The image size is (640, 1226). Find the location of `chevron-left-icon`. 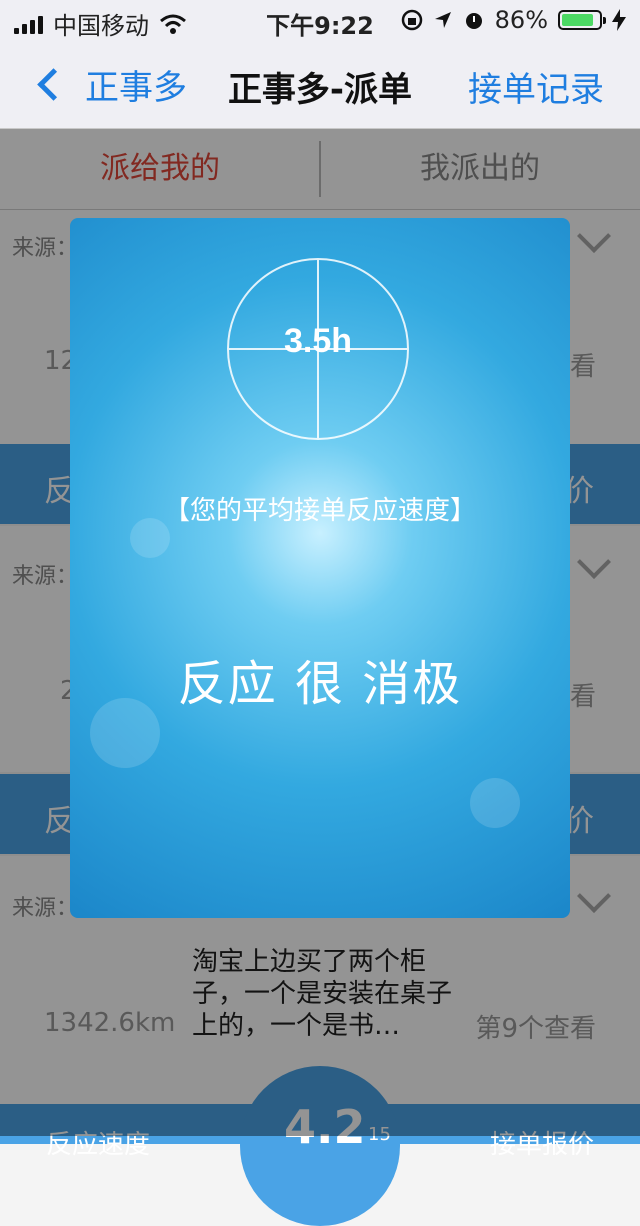

chevron-left-icon is located at coordinates (53, 84).